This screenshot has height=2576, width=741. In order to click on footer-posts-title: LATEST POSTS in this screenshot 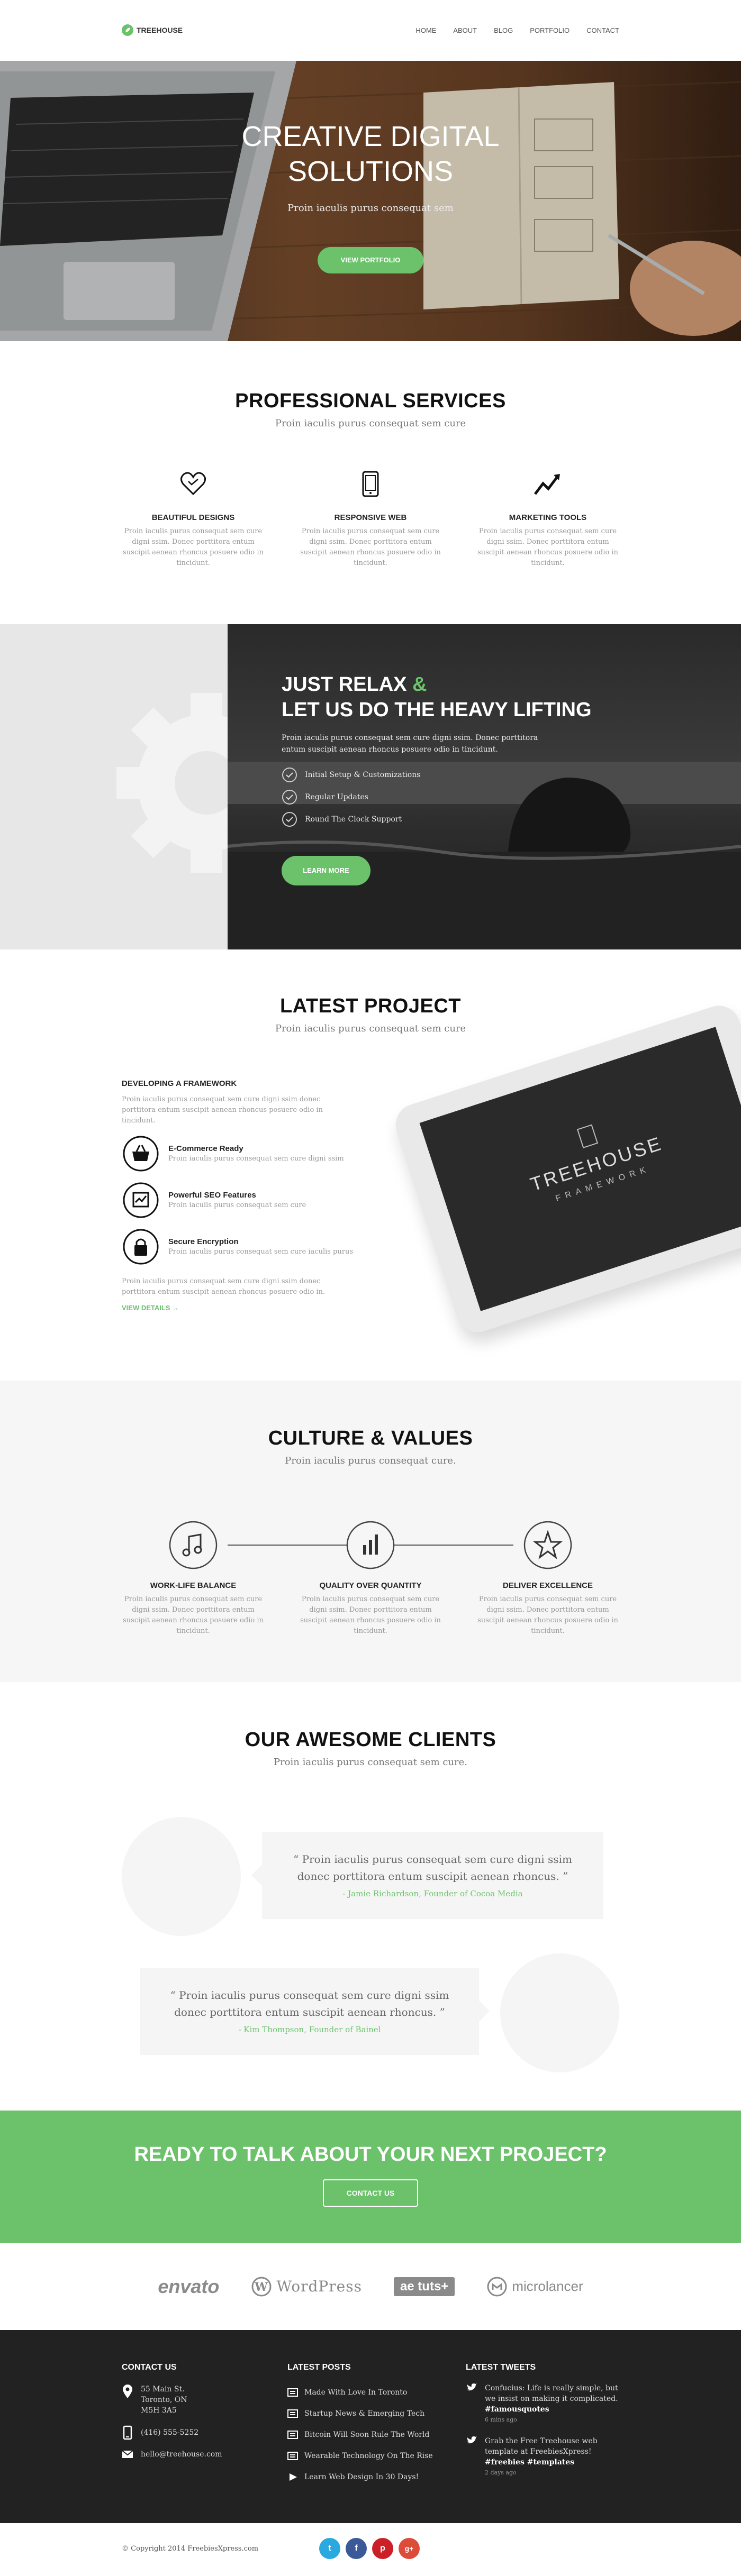, I will do `click(319, 2368)`.